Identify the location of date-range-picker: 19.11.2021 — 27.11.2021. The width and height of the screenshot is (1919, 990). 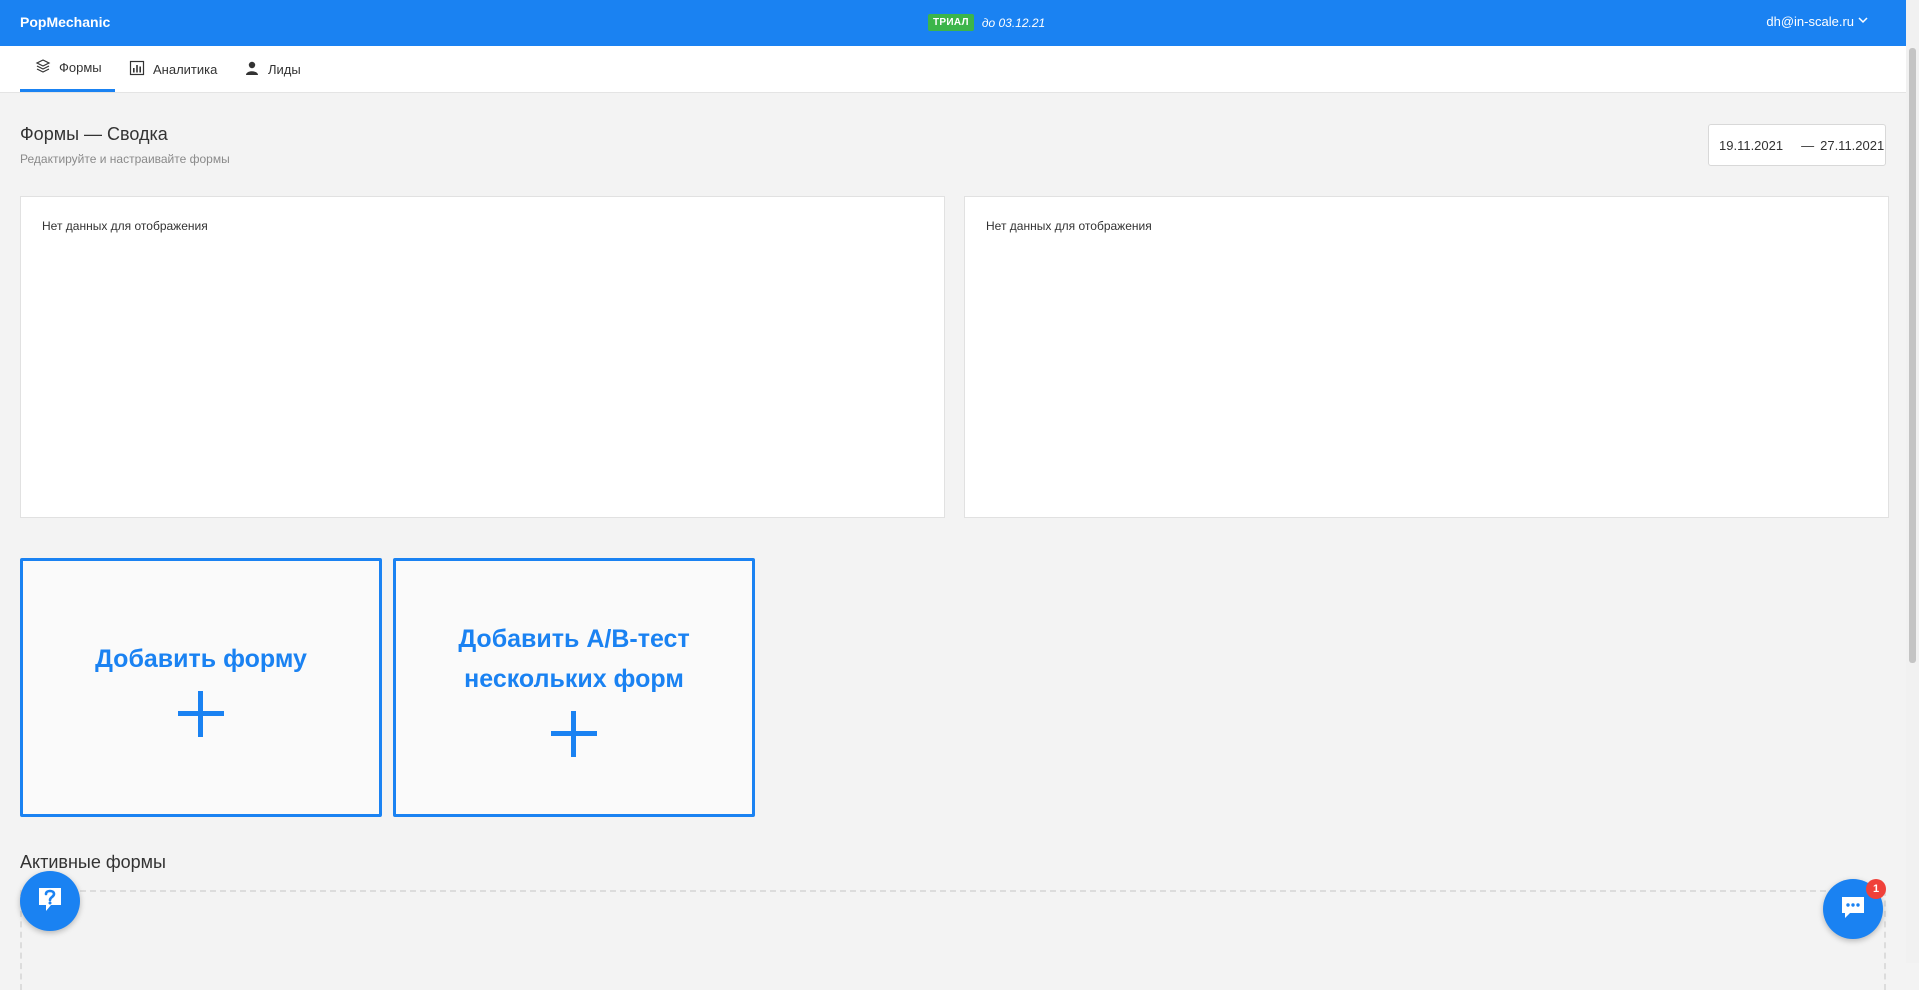
(1797, 145).